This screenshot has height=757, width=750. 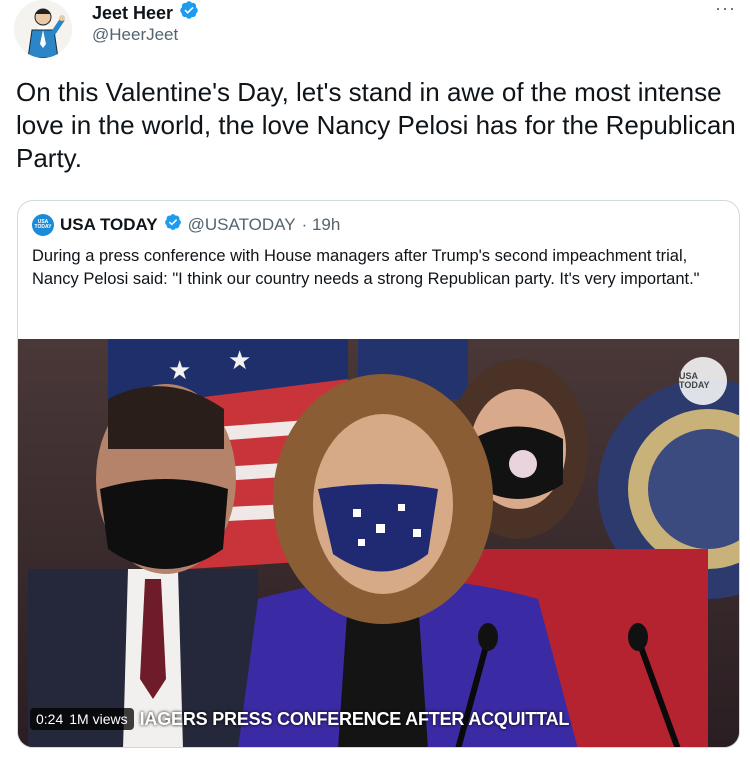 I want to click on quoted-timestamp: · 19h, so click(x=321, y=225).